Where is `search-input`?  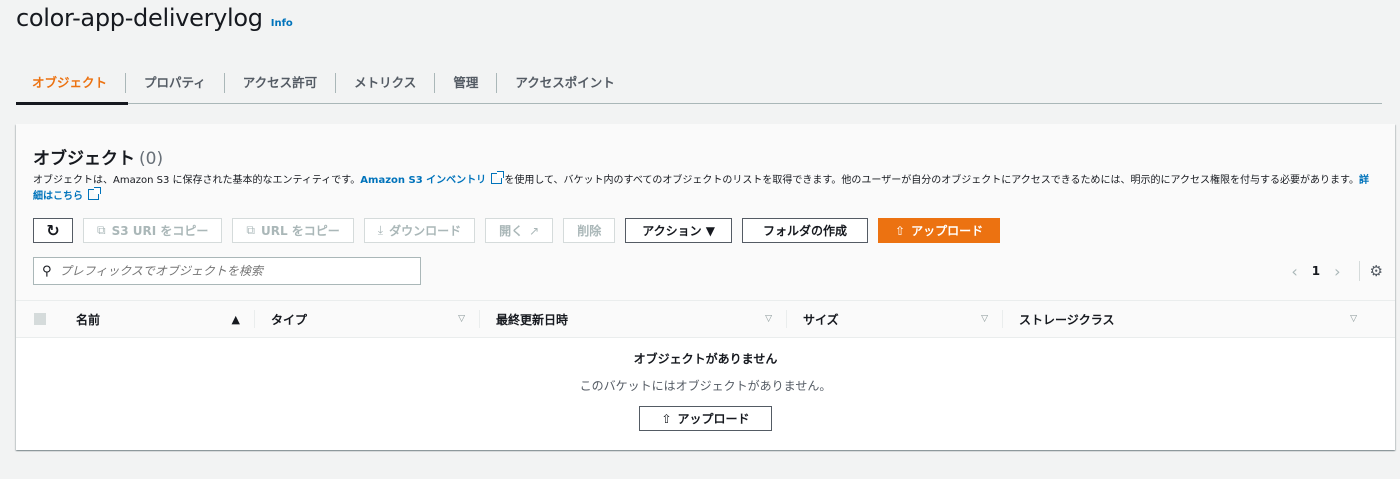
search-input is located at coordinates (229, 271).